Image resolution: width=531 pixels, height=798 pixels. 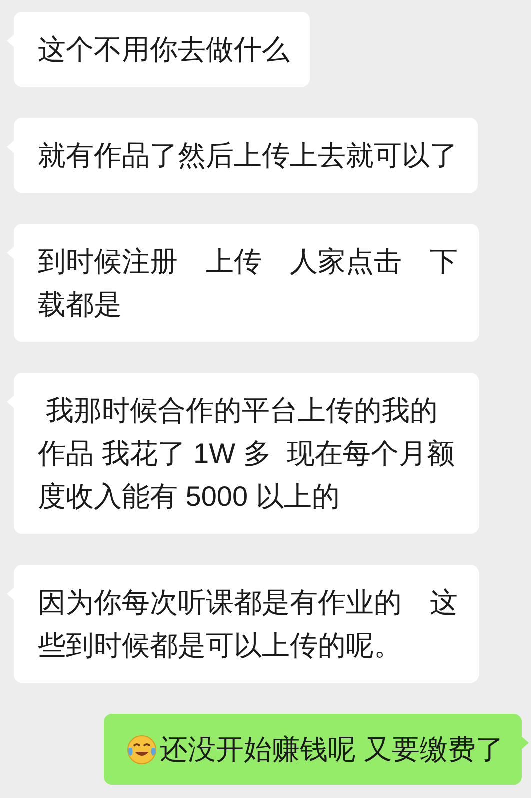 I want to click on message-text: 因为你每次听课都是有作业的 这些到时候都是可以上传的呢。, so click(x=248, y=624).